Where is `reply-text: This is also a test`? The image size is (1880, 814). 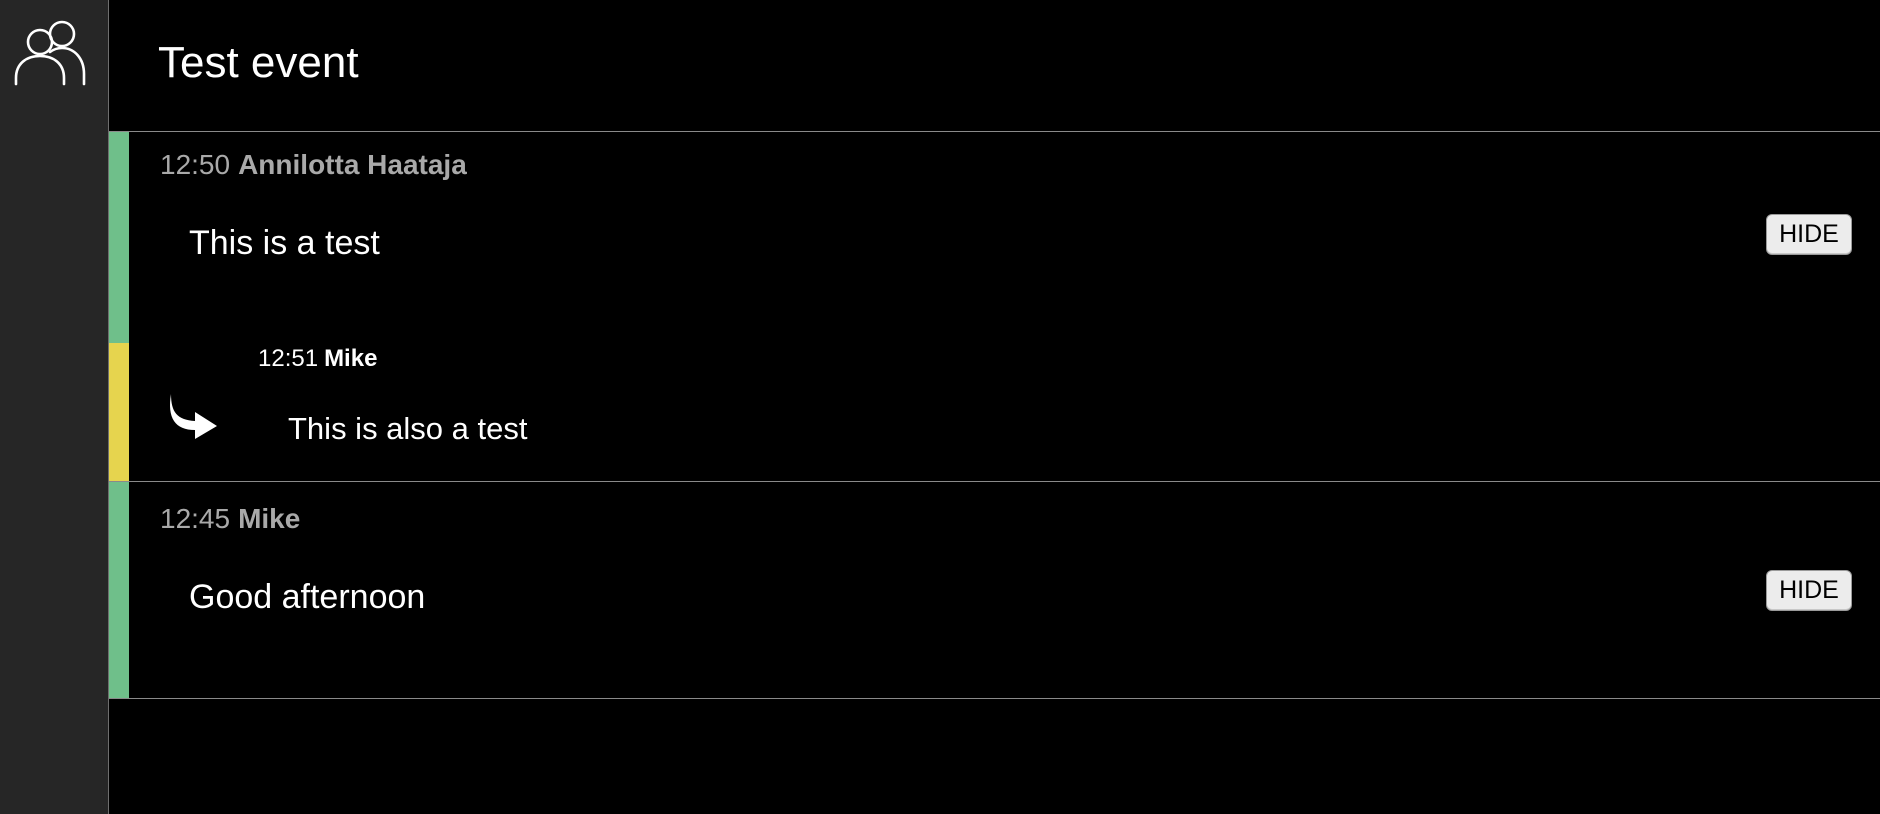
reply-text: This is also a test is located at coordinates (408, 428).